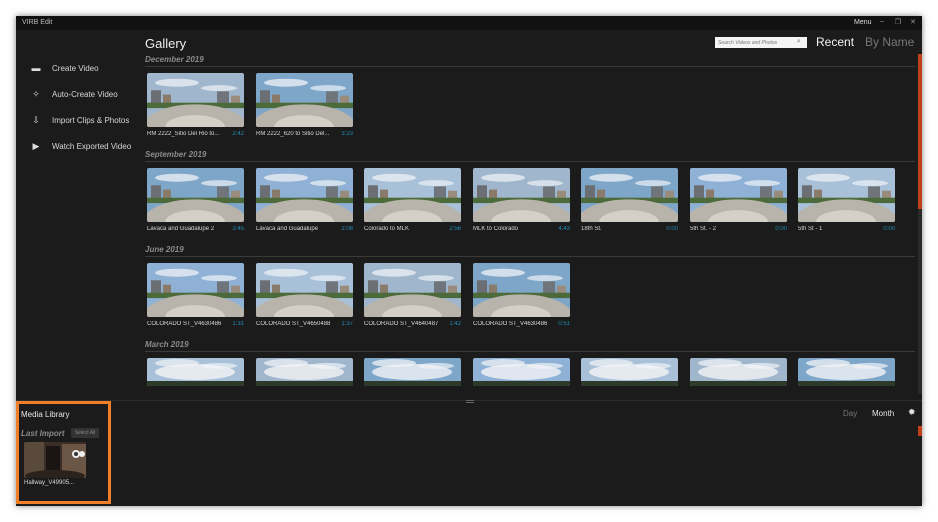 The width and height of the screenshot is (938, 522). I want to click on gallery-section-header: December 2019, so click(530, 61).